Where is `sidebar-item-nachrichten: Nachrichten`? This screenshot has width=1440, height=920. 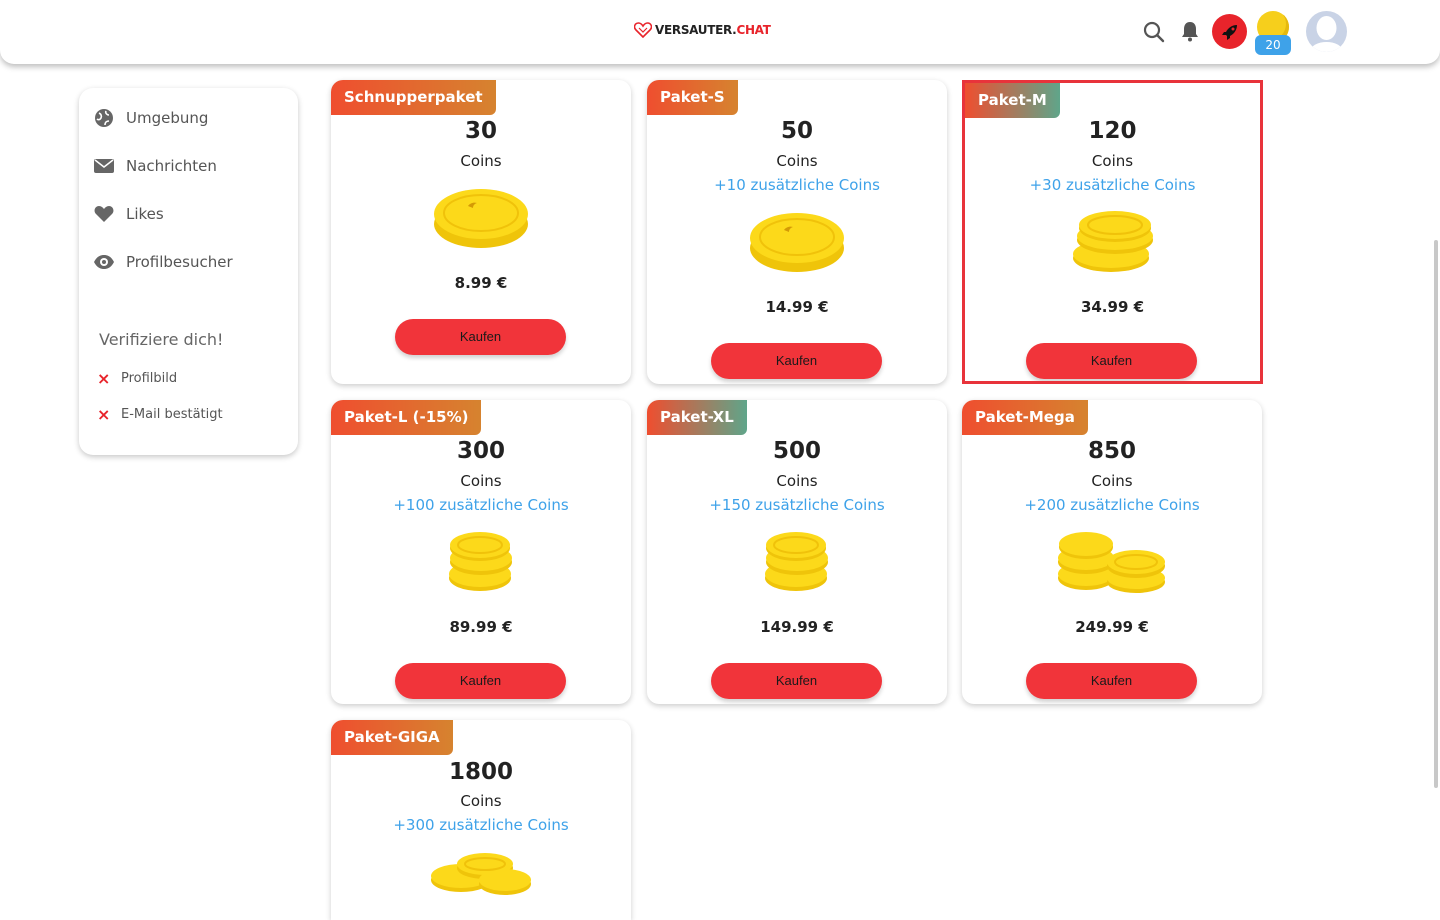
sidebar-item-nachrichten: Nachrichten is located at coordinates (155, 166).